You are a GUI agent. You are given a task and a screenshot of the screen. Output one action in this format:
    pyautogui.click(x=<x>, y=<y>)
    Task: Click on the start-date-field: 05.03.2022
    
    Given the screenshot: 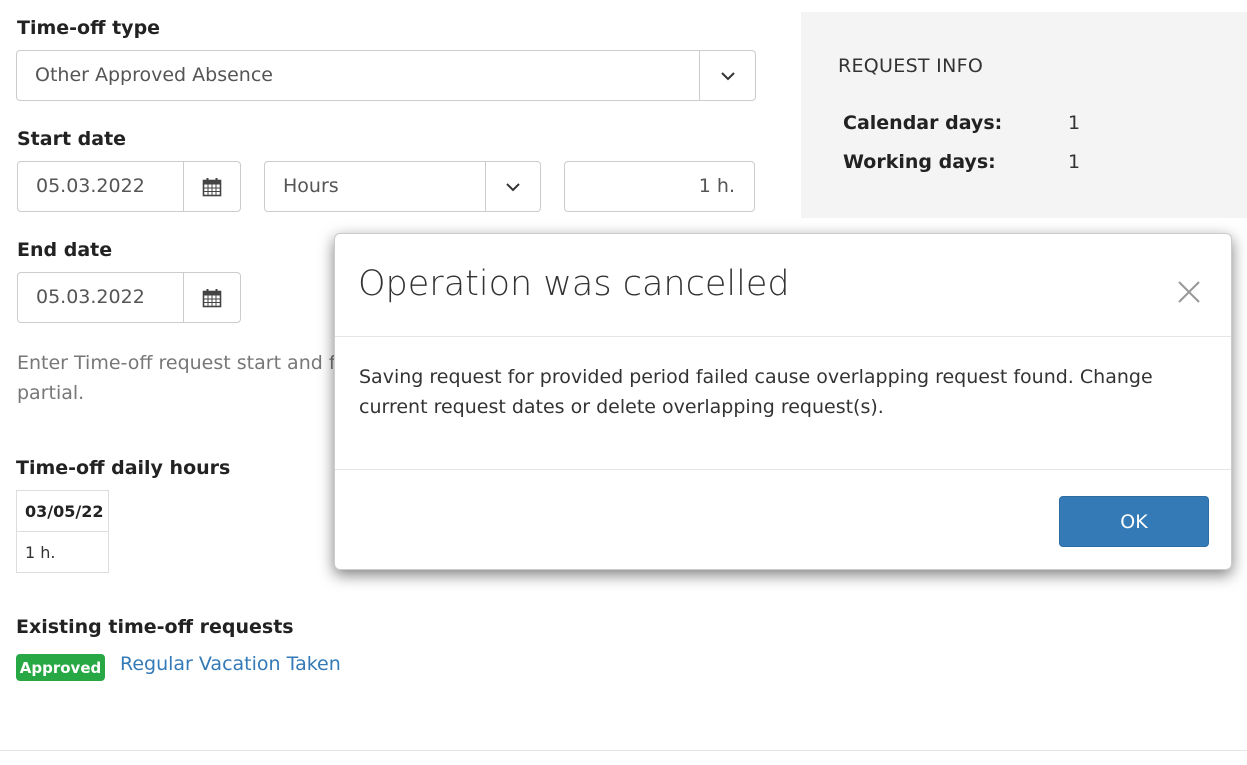 What is the action you would take?
    pyautogui.click(x=129, y=186)
    